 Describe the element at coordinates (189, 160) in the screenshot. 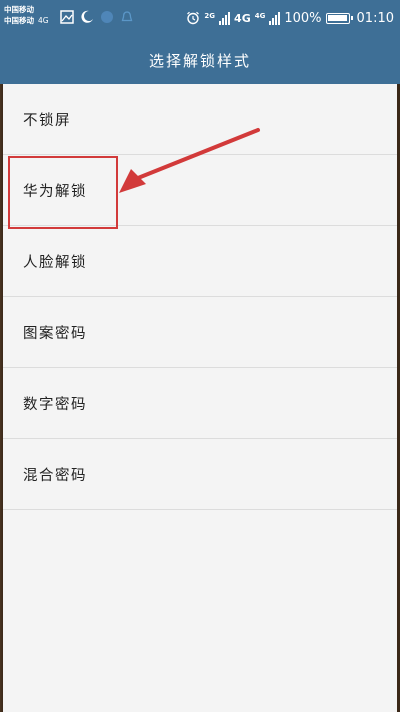

I see `annotation-arrow-icon` at that location.